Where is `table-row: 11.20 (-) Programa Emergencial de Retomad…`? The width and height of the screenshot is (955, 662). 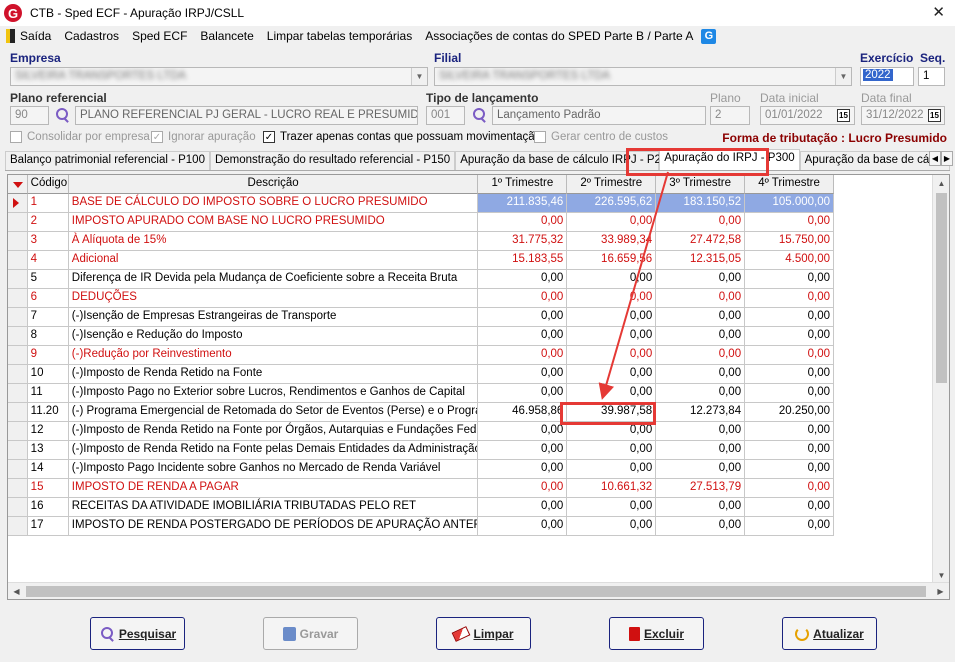 table-row: 11.20 (-) Programa Emergencial de Retomad… is located at coordinates (421, 412).